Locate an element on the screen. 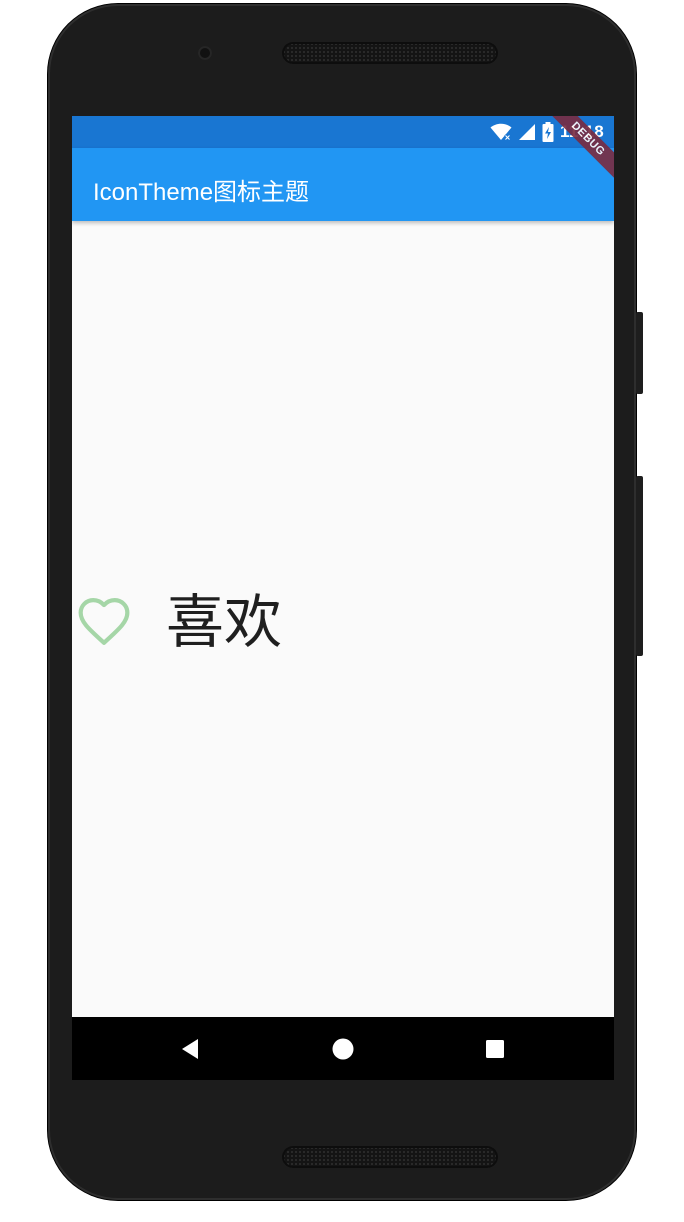 The height and width of the screenshot is (1222, 684). app-bar: IconTheme图标主题 is located at coordinates (343, 184).